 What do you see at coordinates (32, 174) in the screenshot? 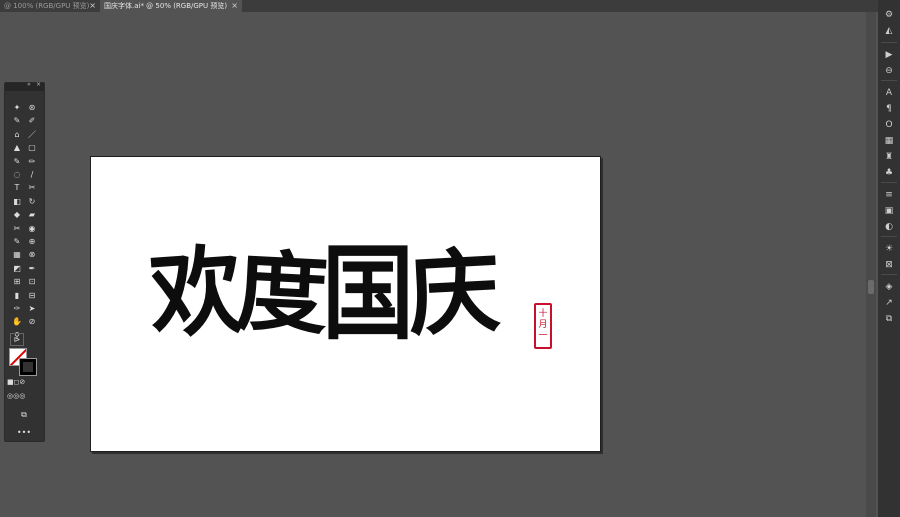
I see `tool-icon: ∕` at bounding box center [32, 174].